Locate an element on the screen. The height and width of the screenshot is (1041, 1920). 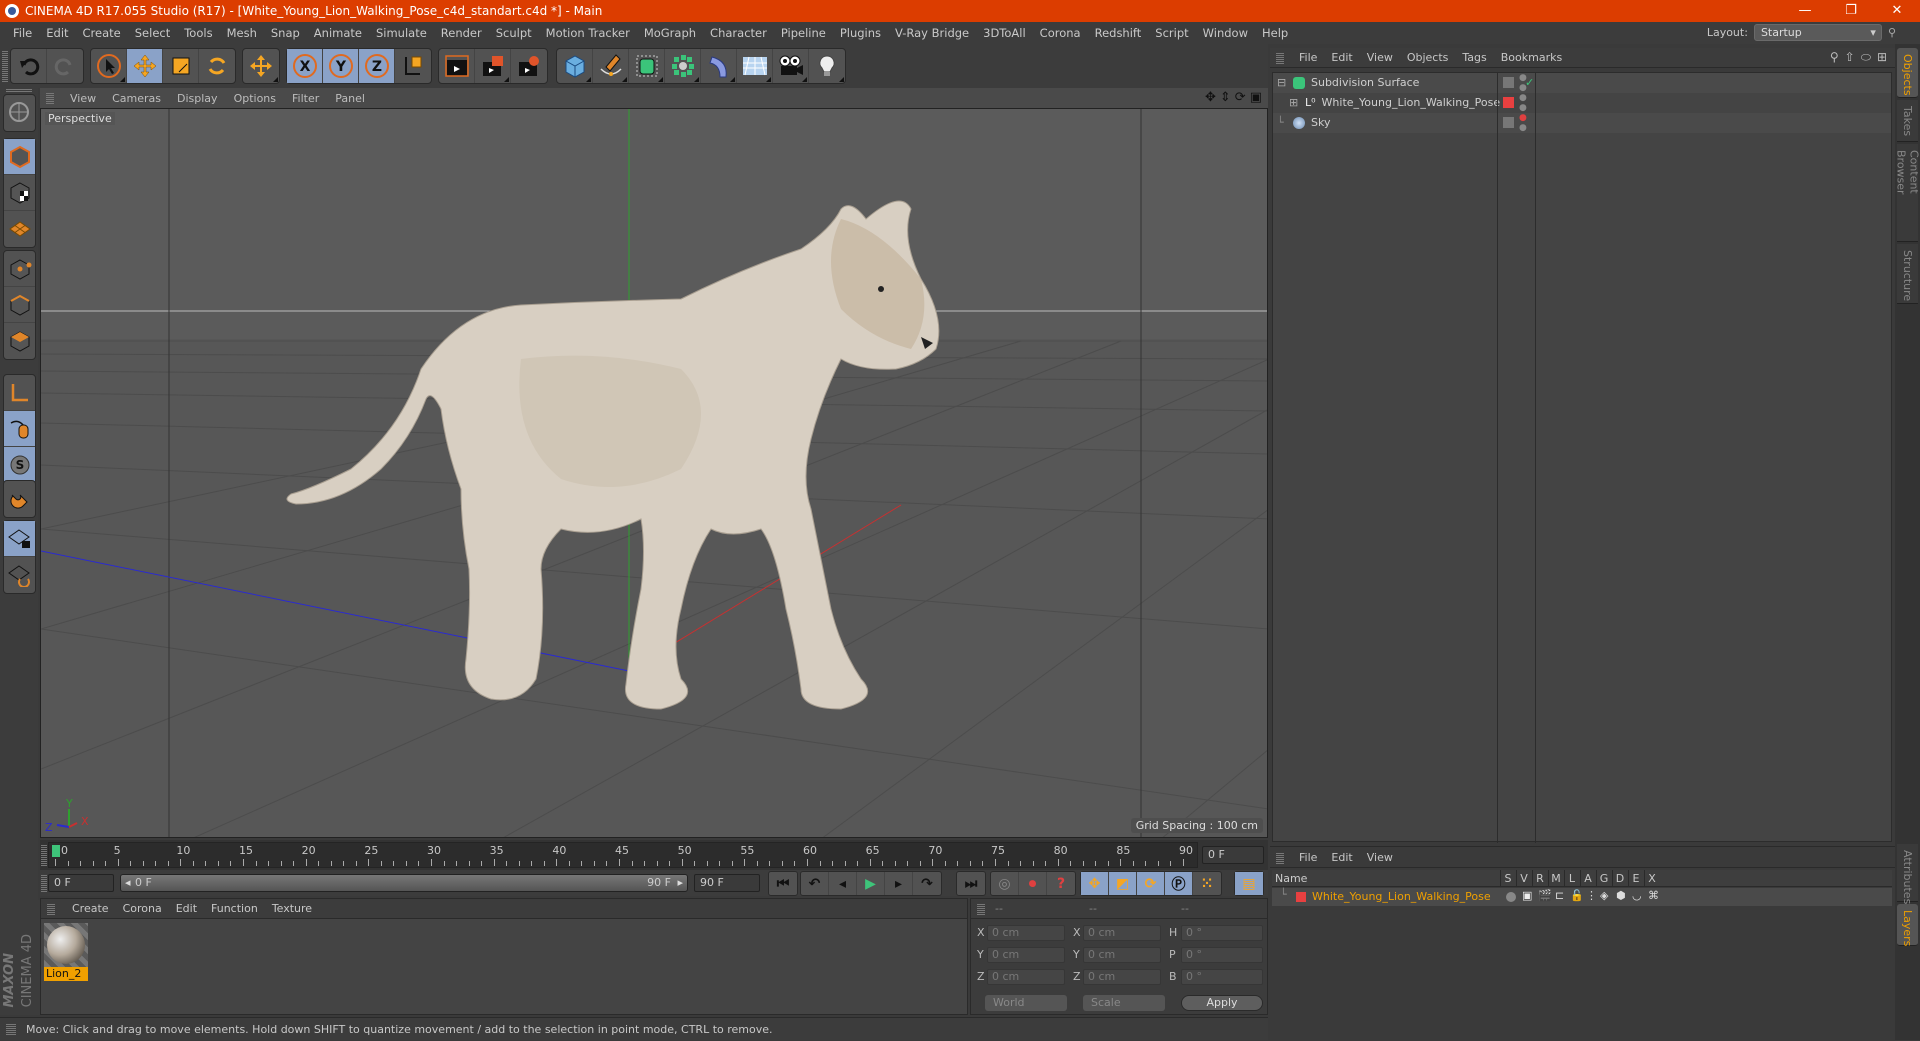
bend-deformer-icon is located at coordinates (719, 66).